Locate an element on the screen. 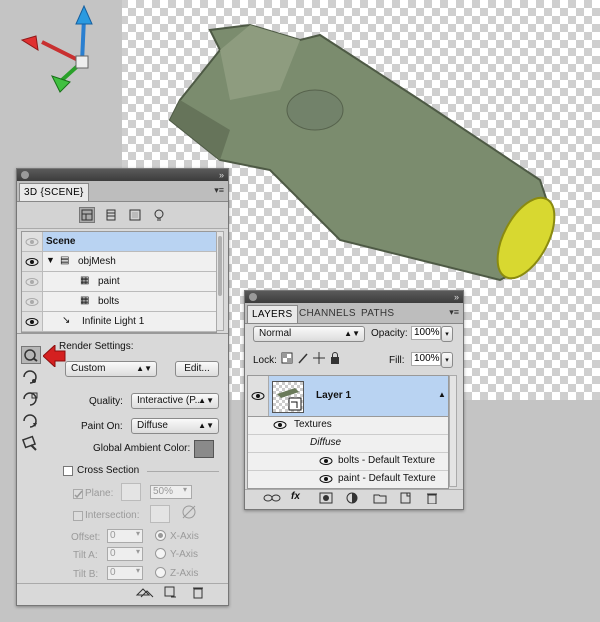 The height and width of the screenshot is (622, 600). lock-pixels-icon is located at coordinates (303, 359).